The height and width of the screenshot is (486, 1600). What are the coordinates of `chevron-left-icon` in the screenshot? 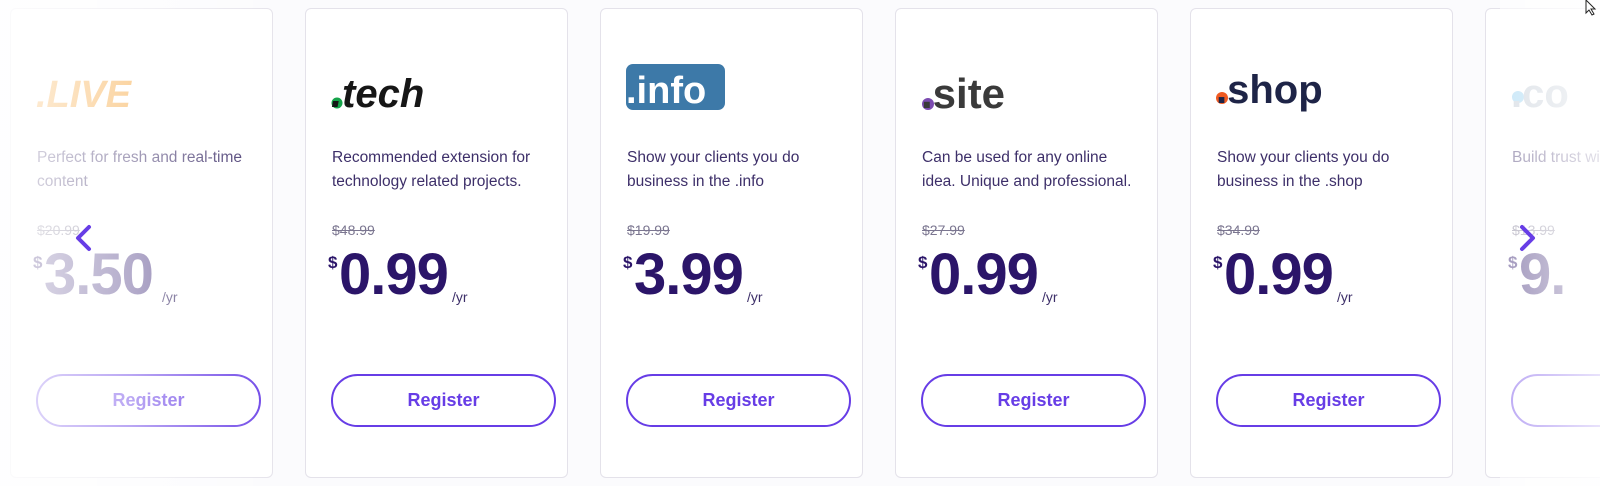 It's located at (84, 238).